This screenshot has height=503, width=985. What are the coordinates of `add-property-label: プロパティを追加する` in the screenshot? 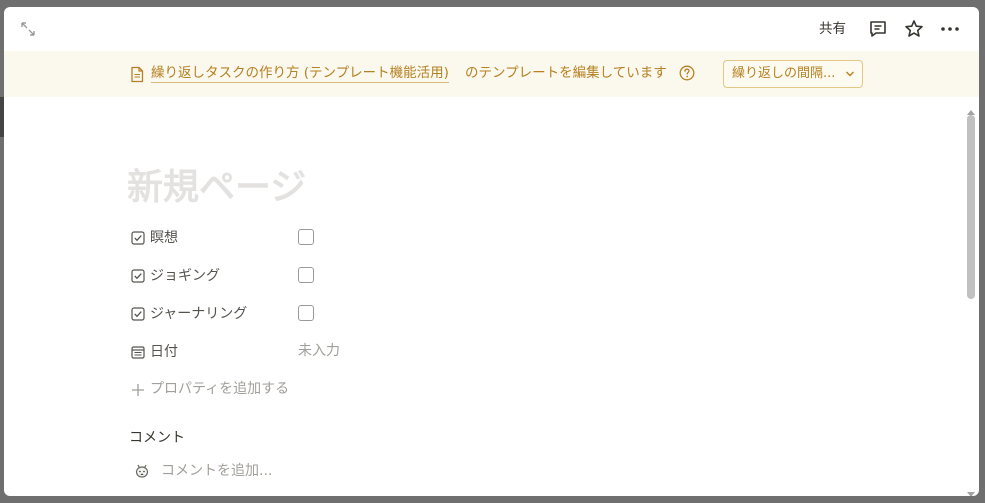 It's located at (220, 389).